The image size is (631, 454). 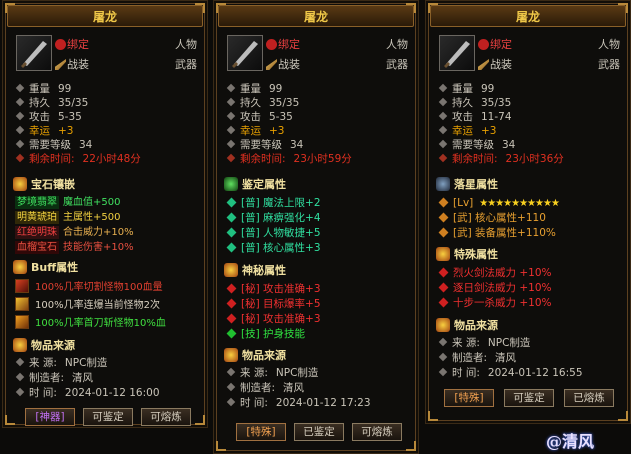 I want to click on buff-row: 100%几率连爆当前怪物2次, so click(x=108, y=305).